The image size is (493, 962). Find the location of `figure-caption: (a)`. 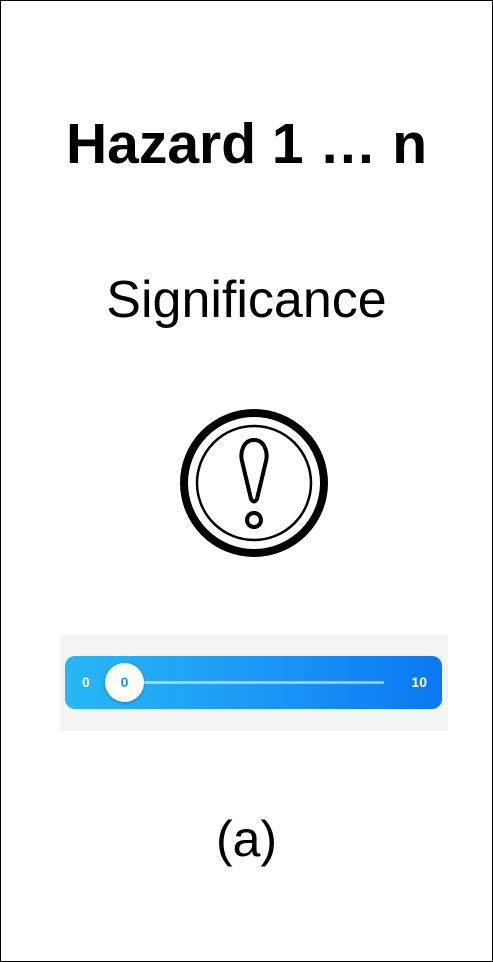

figure-caption: (a) is located at coordinates (246, 839).